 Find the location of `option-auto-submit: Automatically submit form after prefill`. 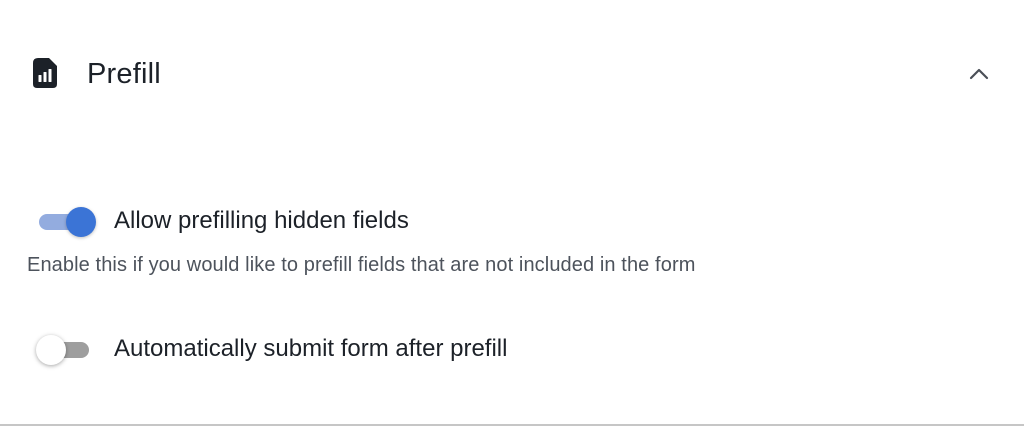

option-auto-submit: Automatically submit form after prefill is located at coordinates (512, 349).